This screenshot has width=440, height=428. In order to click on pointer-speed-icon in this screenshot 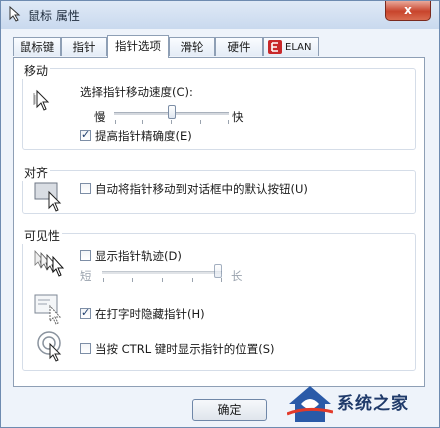, I will do `click(41, 100)`.